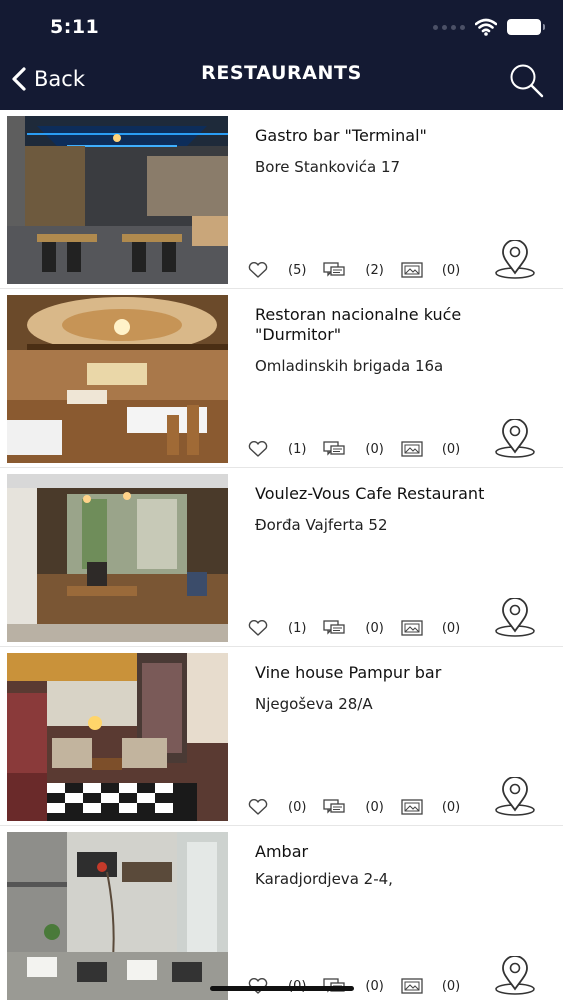 This screenshot has width=563, height=1000. I want to click on restaurant-address: Bore Stankovića 17, so click(328, 167).